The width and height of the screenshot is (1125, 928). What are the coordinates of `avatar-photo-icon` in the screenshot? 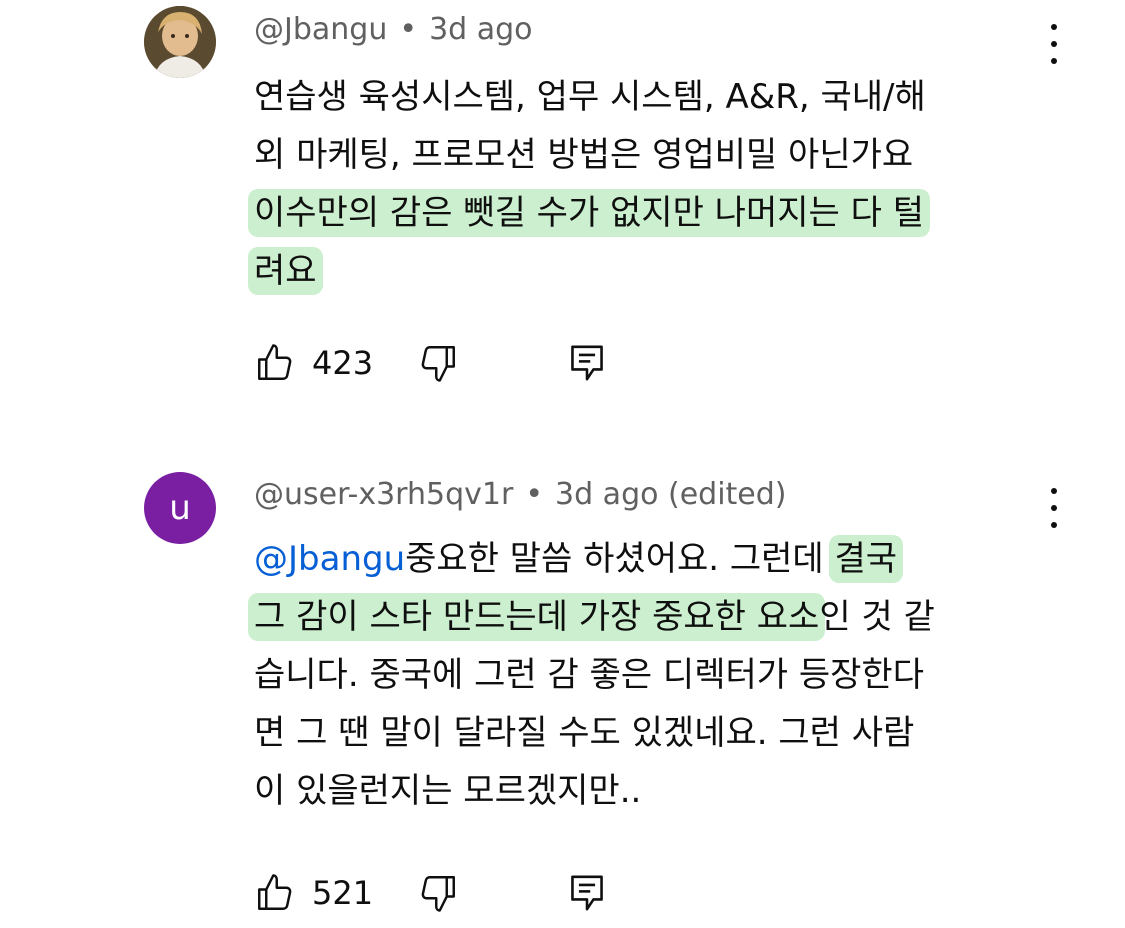 It's located at (180, 42).